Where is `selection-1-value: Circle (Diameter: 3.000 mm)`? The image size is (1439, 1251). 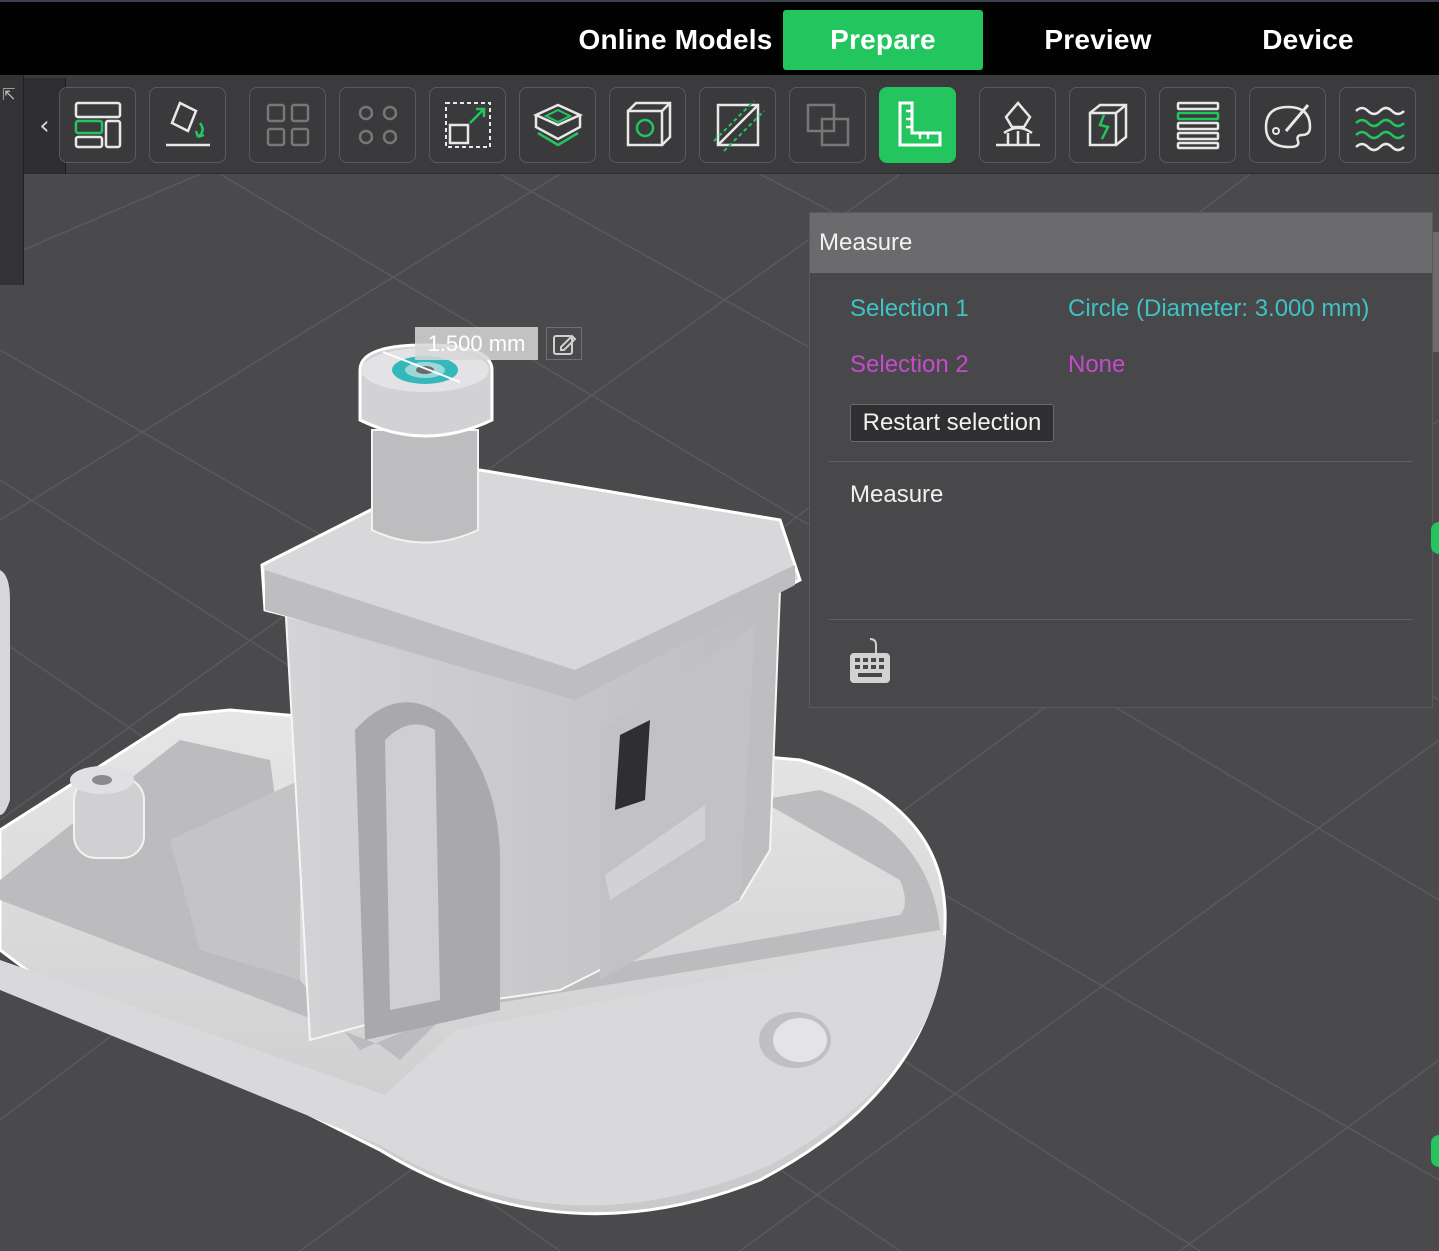
selection-1-value: Circle (Diameter: 3.000 mm) is located at coordinates (1219, 308).